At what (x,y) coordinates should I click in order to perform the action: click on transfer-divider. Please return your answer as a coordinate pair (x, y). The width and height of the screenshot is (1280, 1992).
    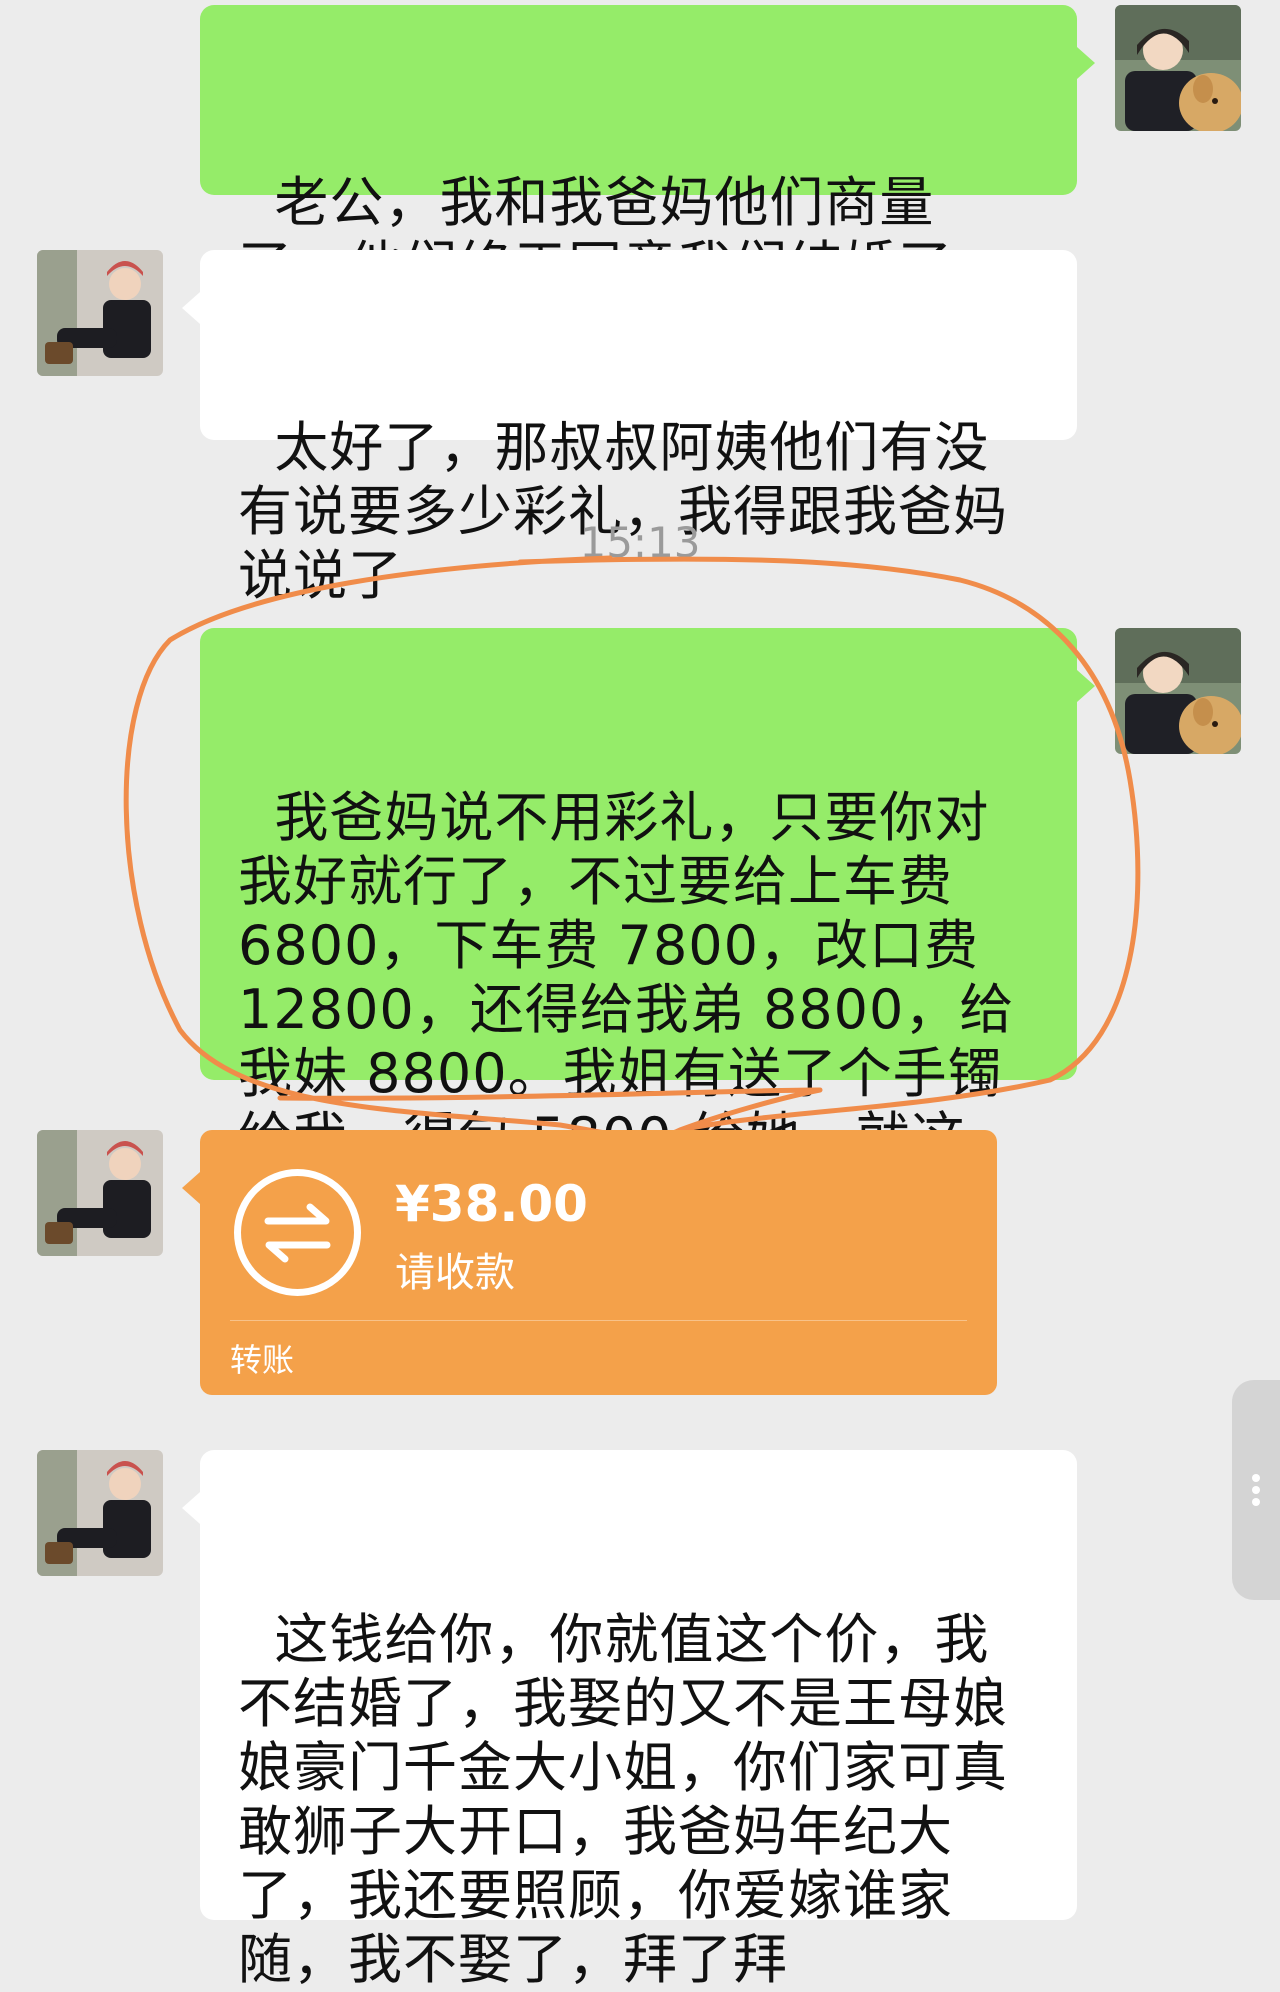
    Looking at the image, I should click on (598, 1320).